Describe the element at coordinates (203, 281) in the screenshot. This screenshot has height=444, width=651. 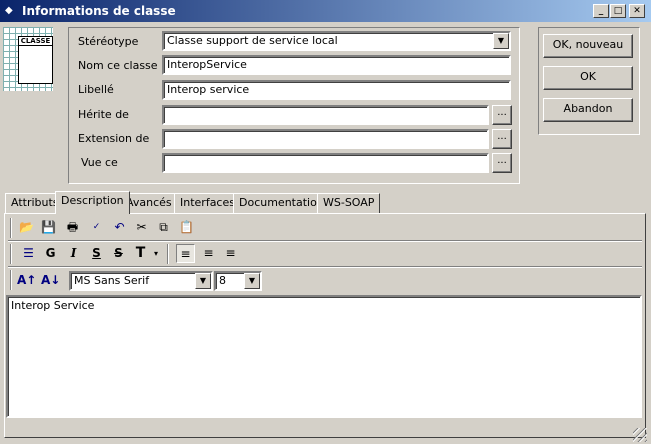
I see `font-name-dropdown-icon: ▼` at that location.